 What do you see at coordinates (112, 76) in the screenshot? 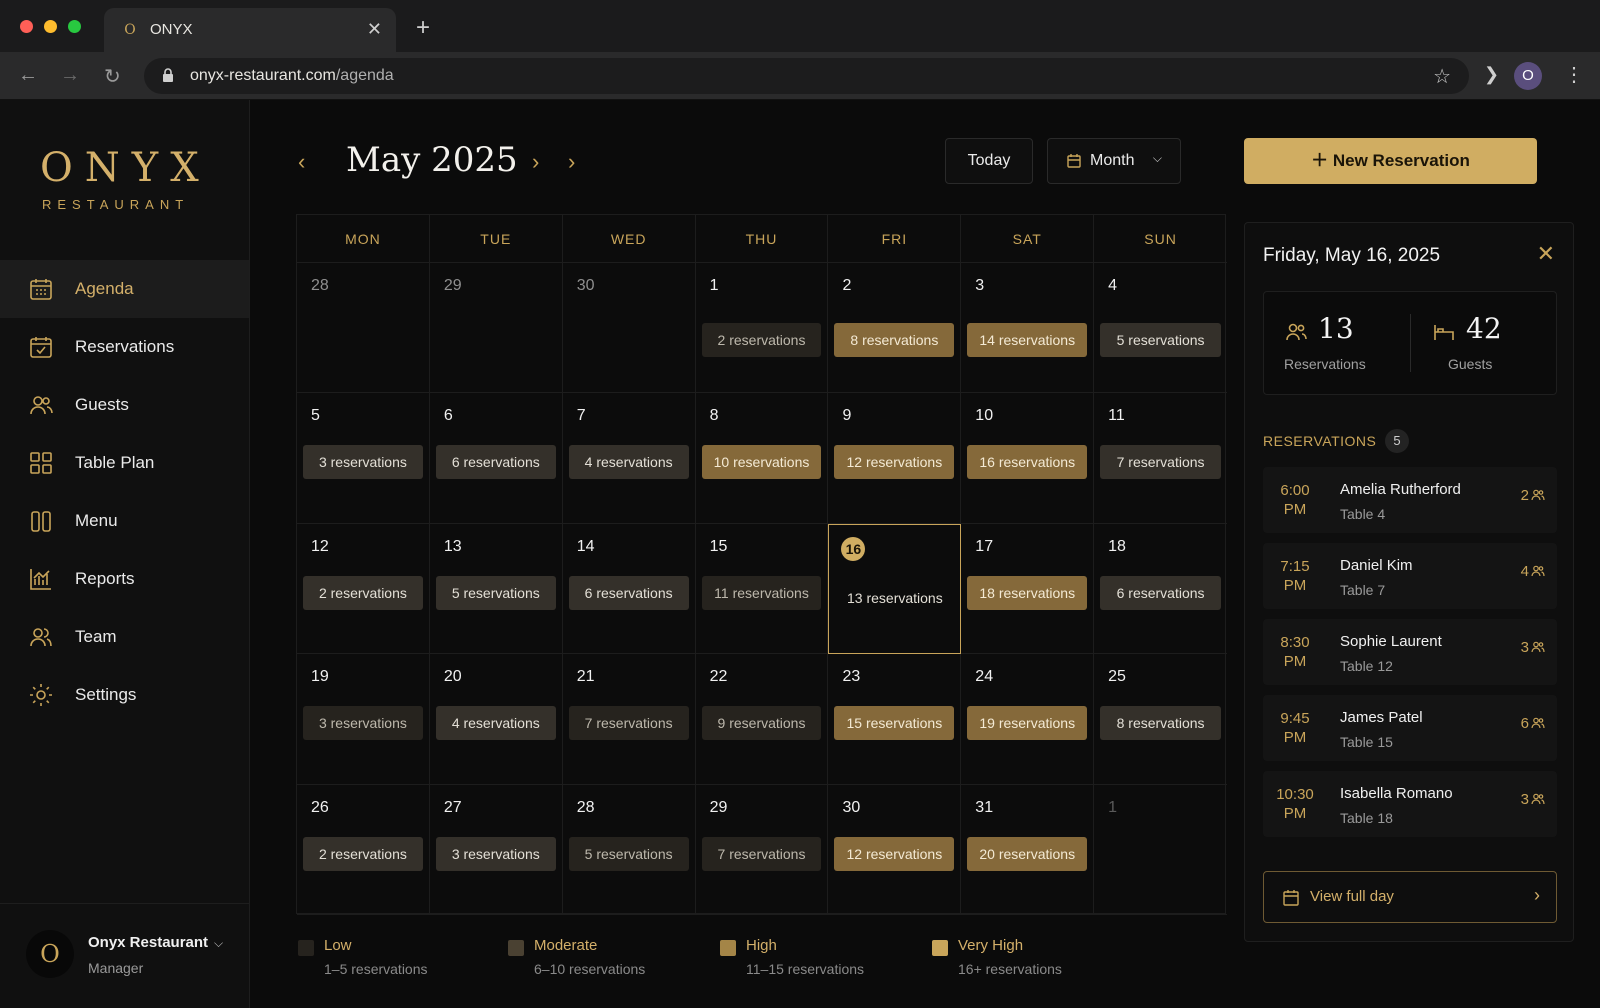
I see `reload-icon: ↻` at bounding box center [112, 76].